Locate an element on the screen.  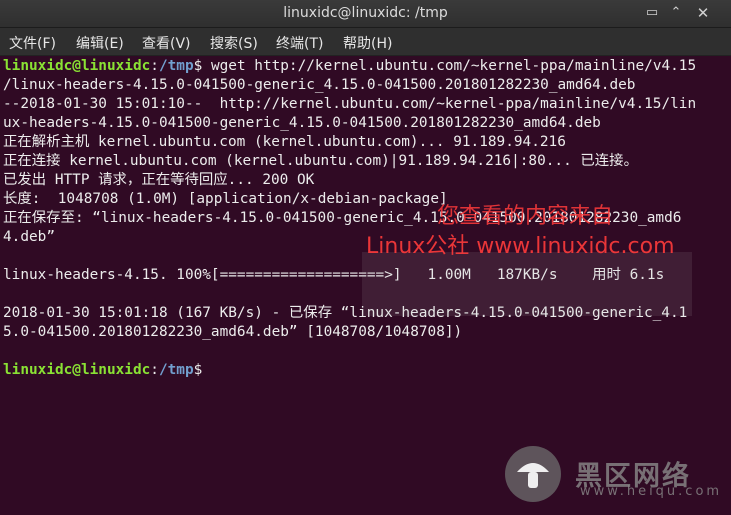
watermark-box is located at coordinates (527, 284).